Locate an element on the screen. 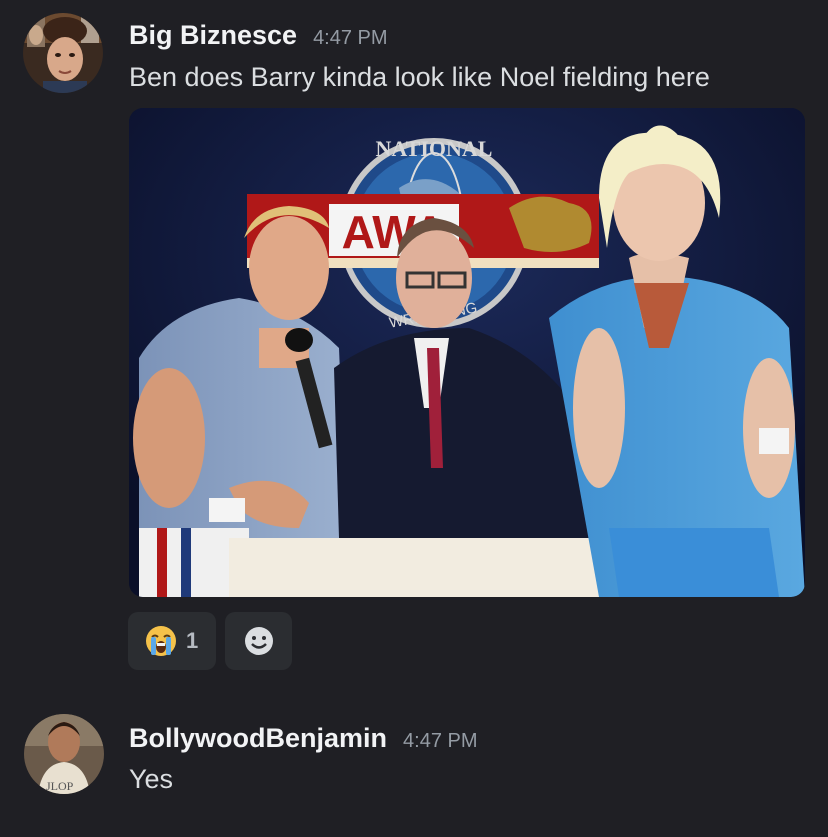 The width and height of the screenshot is (828, 837). reaction-cry: 1 is located at coordinates (172, 641).